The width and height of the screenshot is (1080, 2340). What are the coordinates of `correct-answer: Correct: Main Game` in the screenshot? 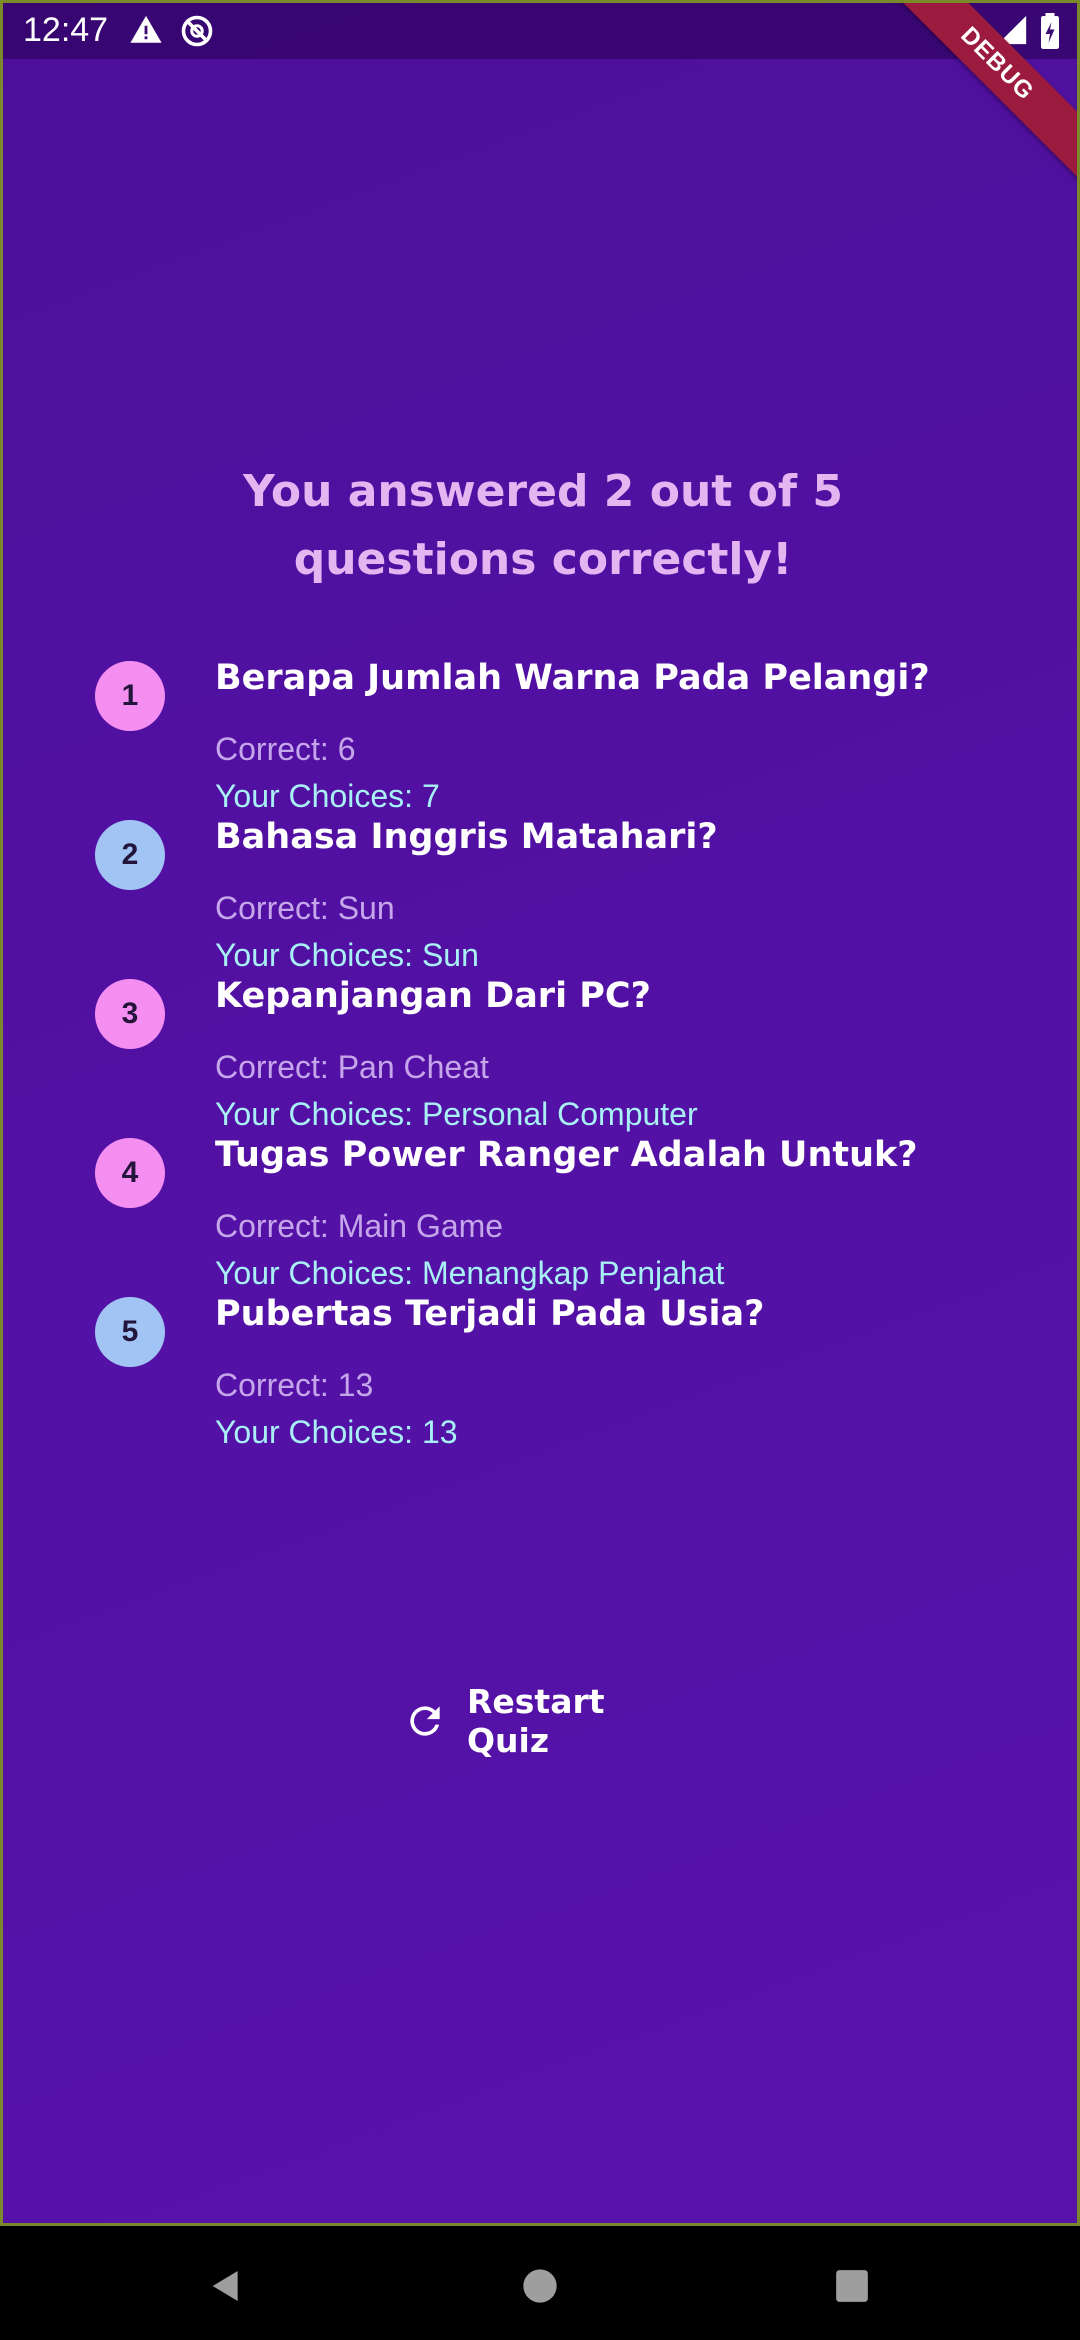 It's located at (359, 1226).